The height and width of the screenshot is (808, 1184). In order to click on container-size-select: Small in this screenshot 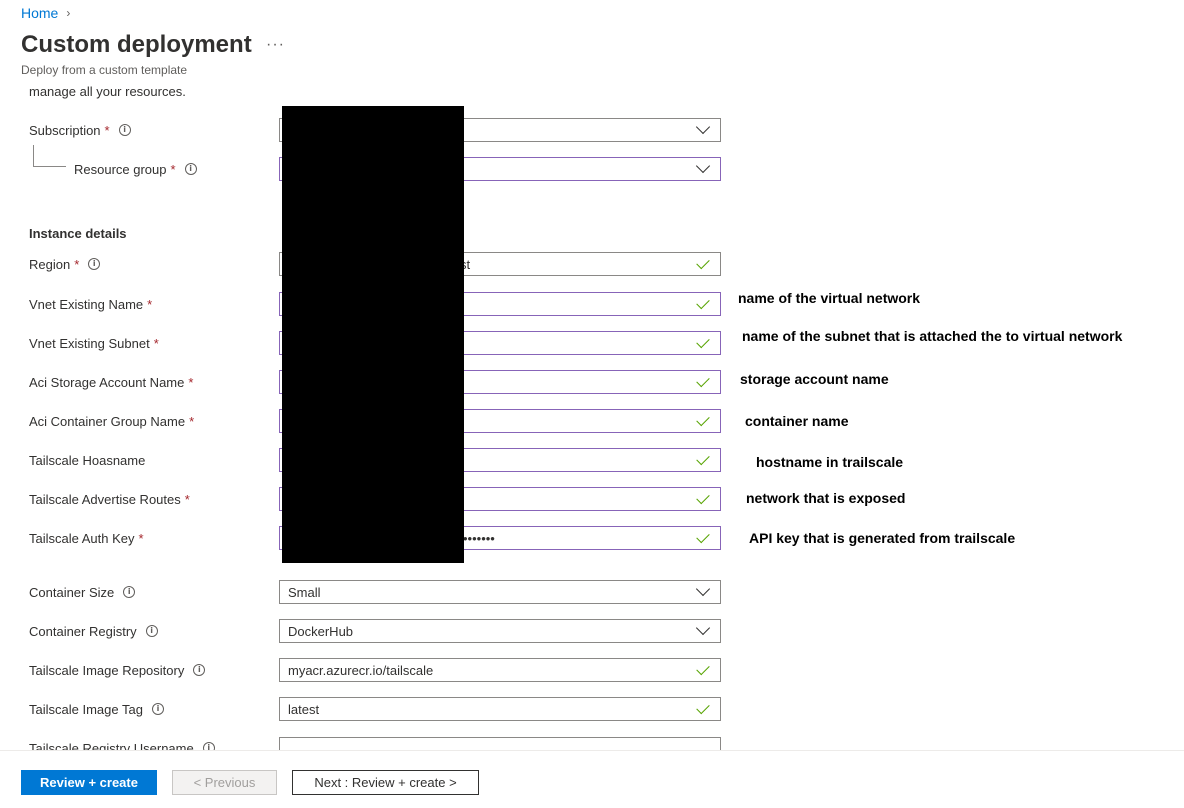, I will do `click(500, 592)`.